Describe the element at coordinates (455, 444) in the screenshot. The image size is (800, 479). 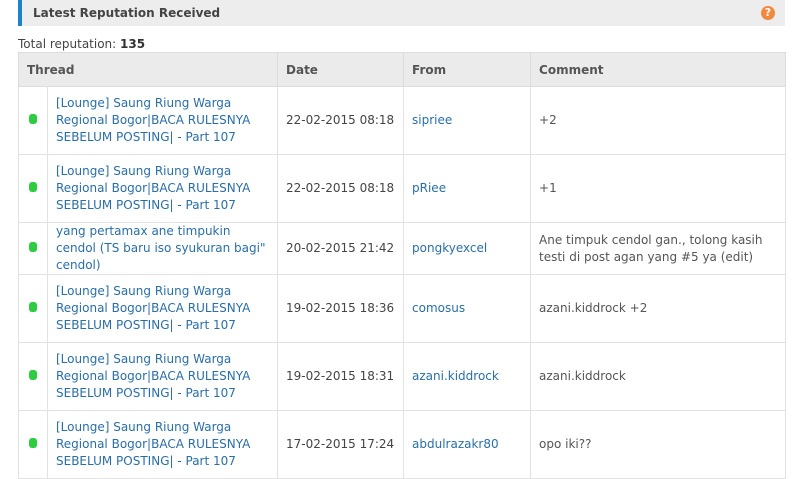
I see `user-link: abdulrazakr80` at that location.